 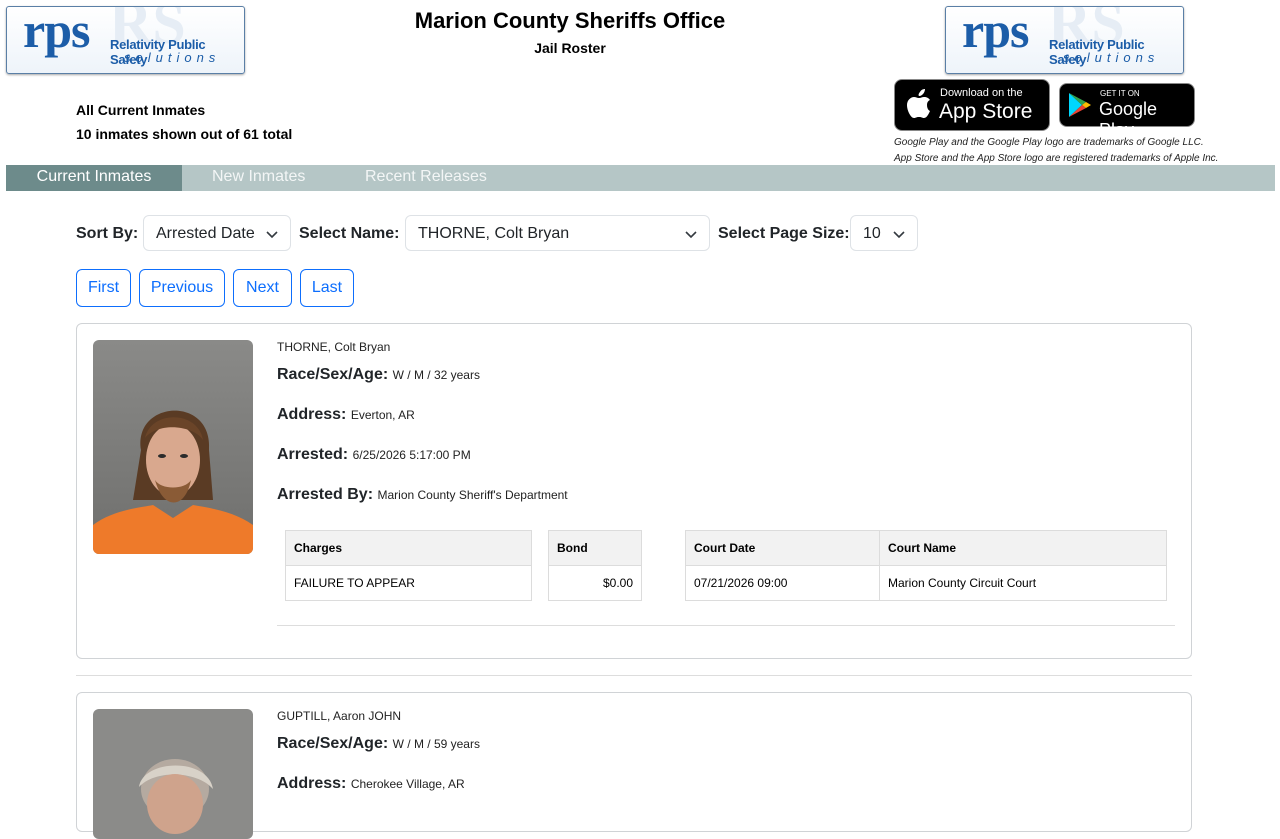 I want to click on page-size-label: Select Page Size:, so click(x=784, y=233).